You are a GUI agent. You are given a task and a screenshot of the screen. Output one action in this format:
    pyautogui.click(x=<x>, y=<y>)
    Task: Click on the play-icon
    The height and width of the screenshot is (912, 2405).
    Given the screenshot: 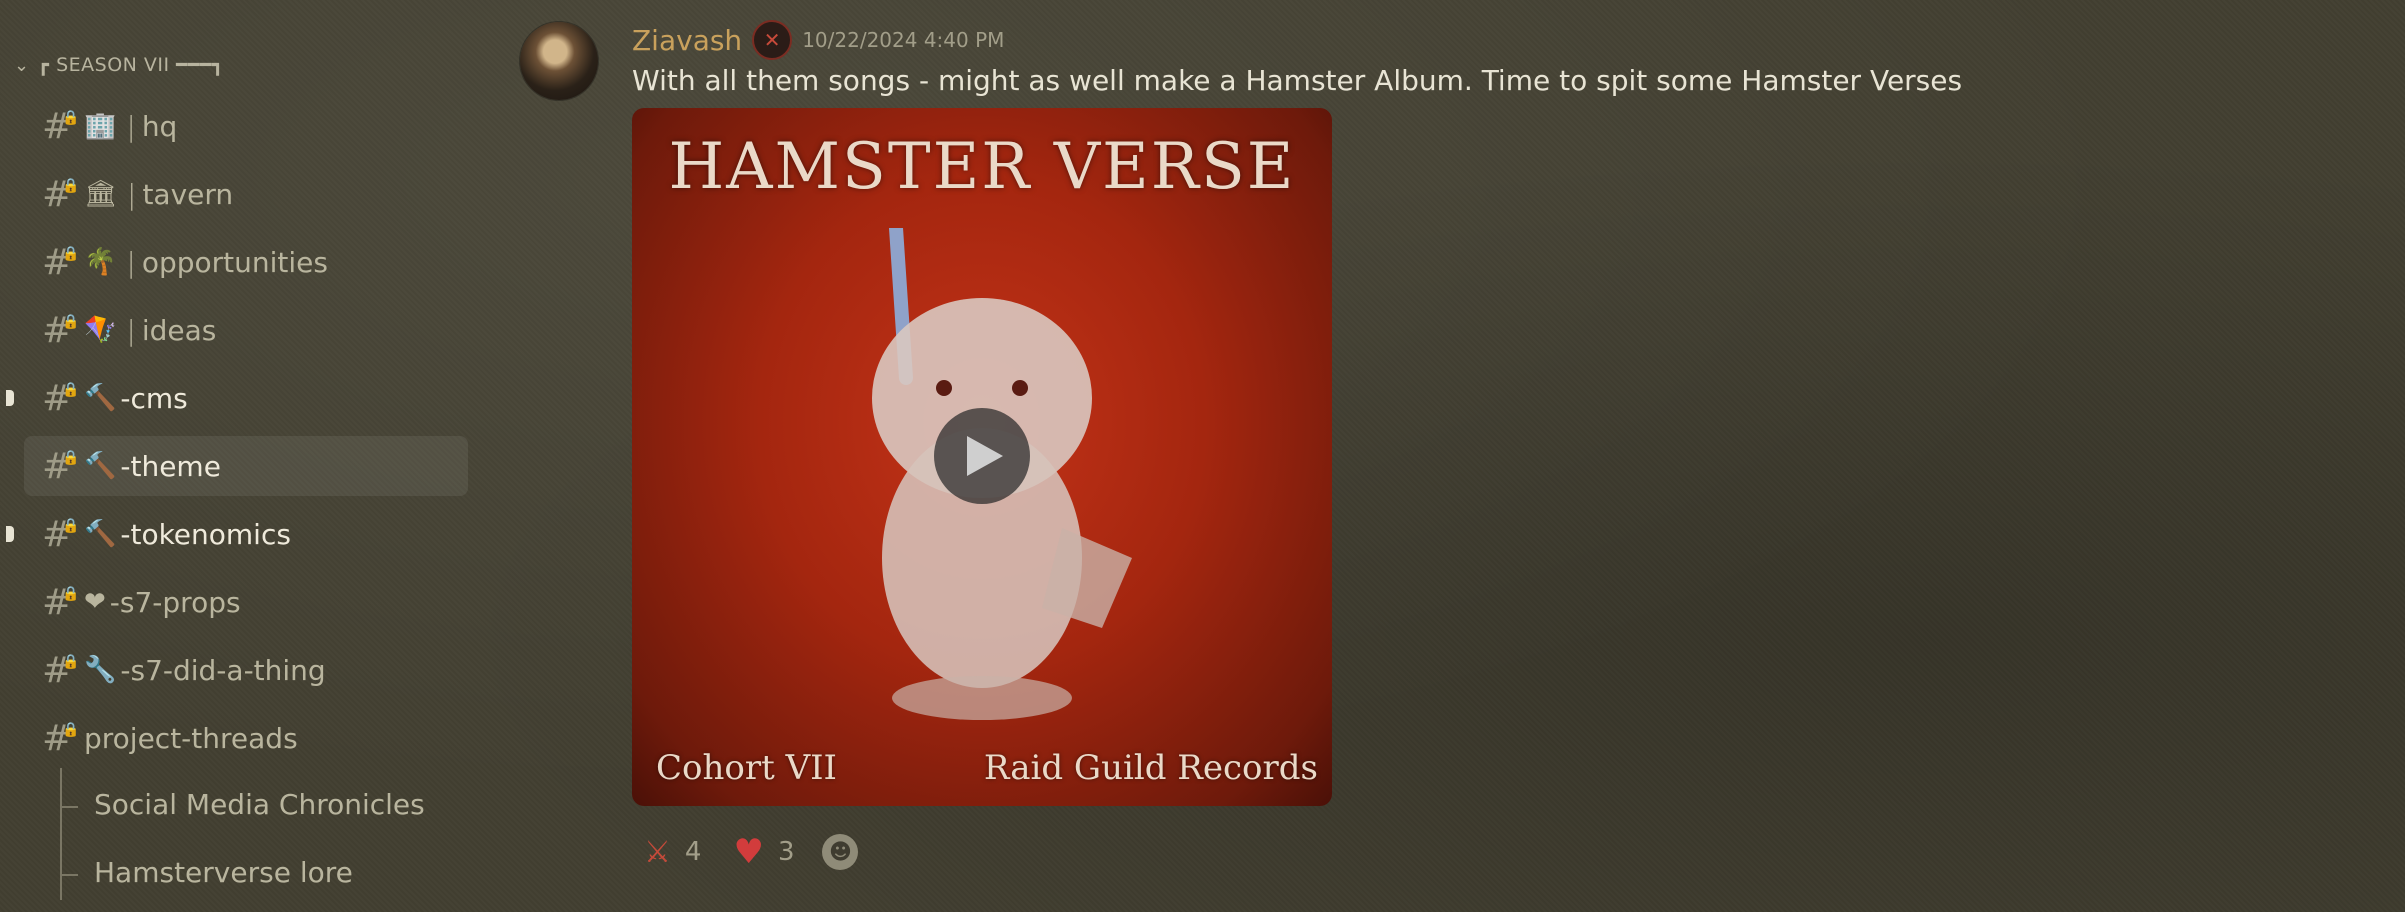 What is the action you would take?
    pyautogui.click(x=985, y=456)
    